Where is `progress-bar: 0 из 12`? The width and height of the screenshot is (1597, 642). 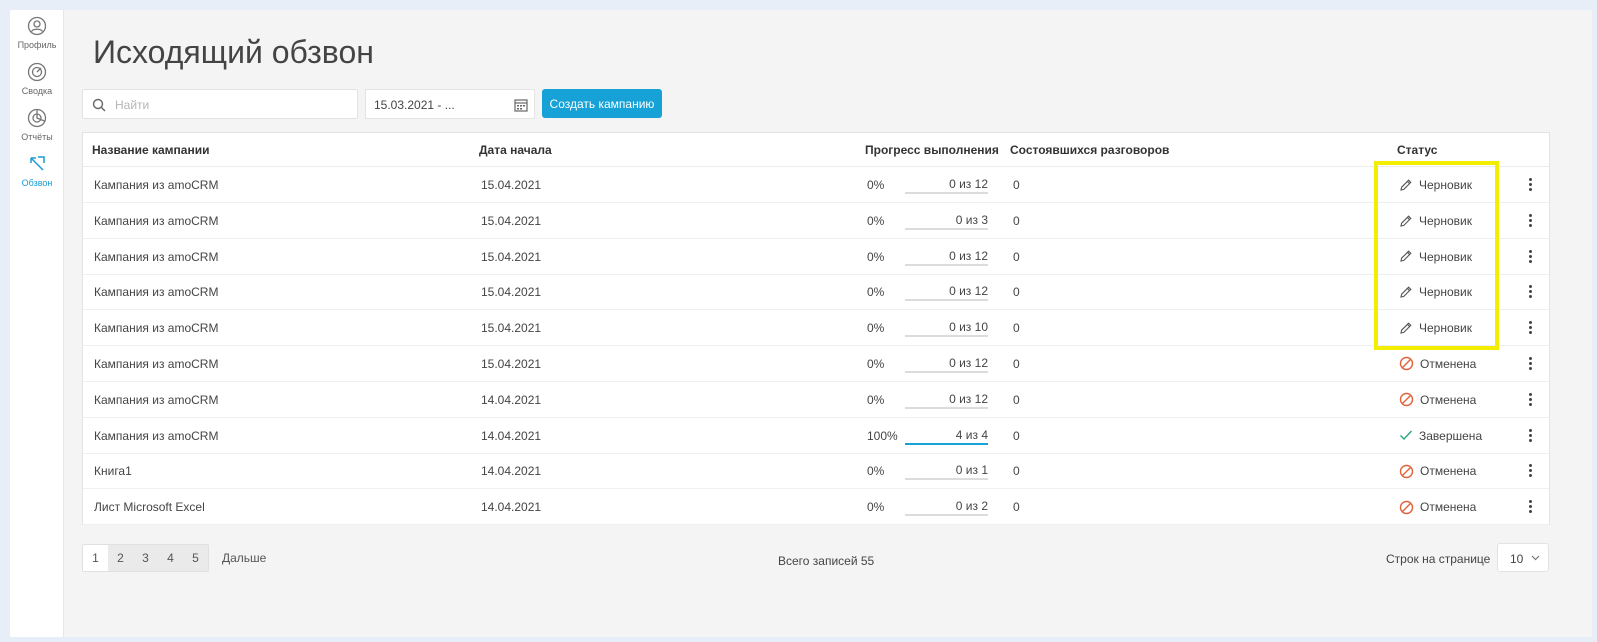
progress-bar: 0 из 12 is located at coordinates (946, 293).